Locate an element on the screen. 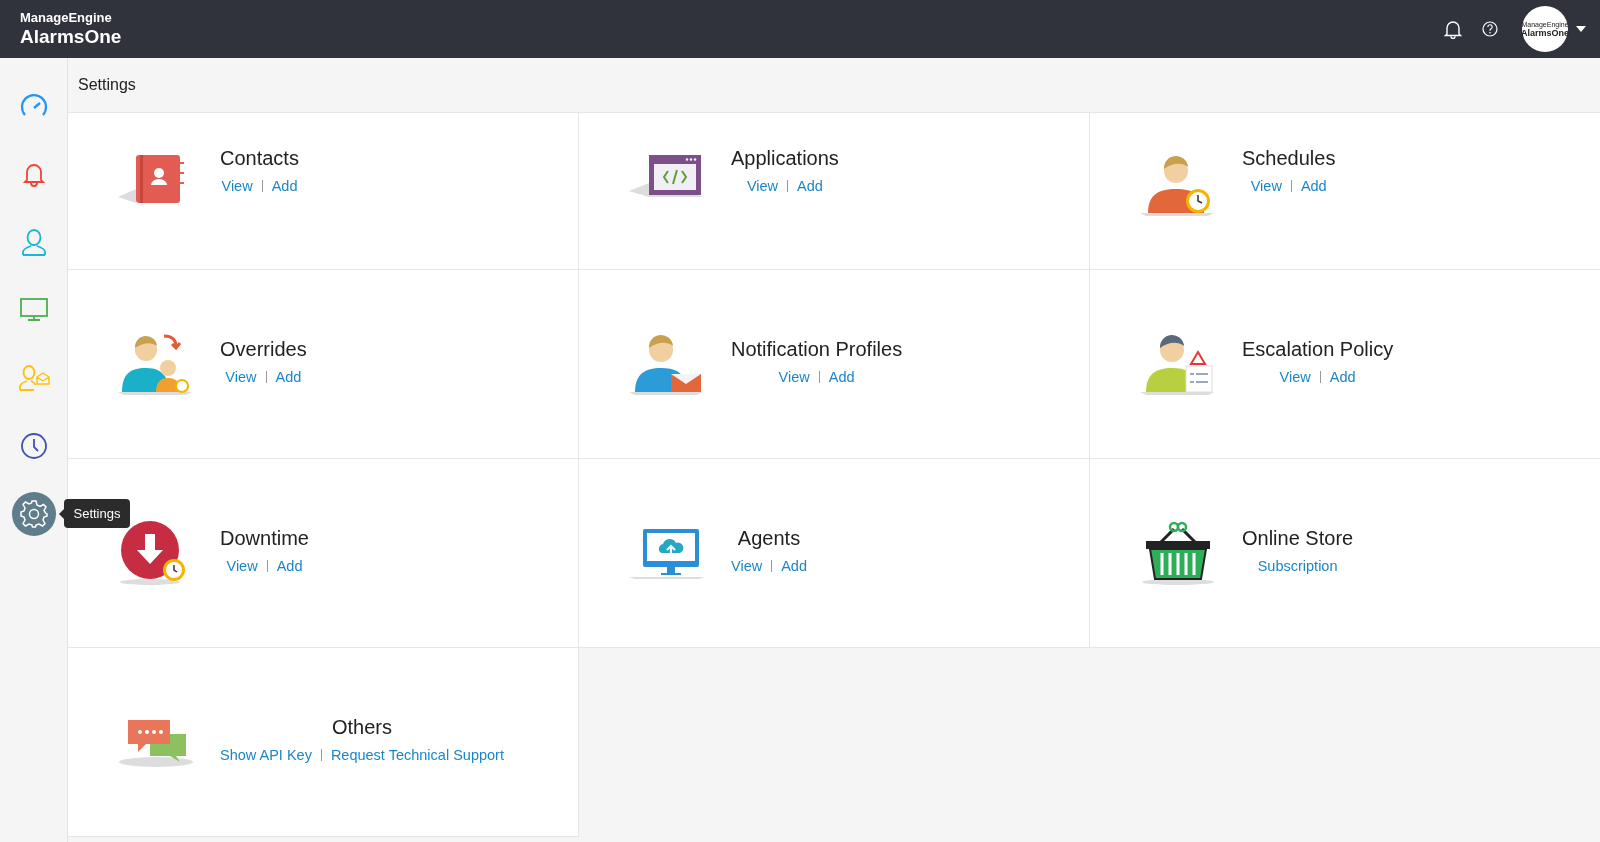 Image resolution: width=1600 pixels, height=842 pixels. user-envelope-icon is located at coordinates (33, 378).